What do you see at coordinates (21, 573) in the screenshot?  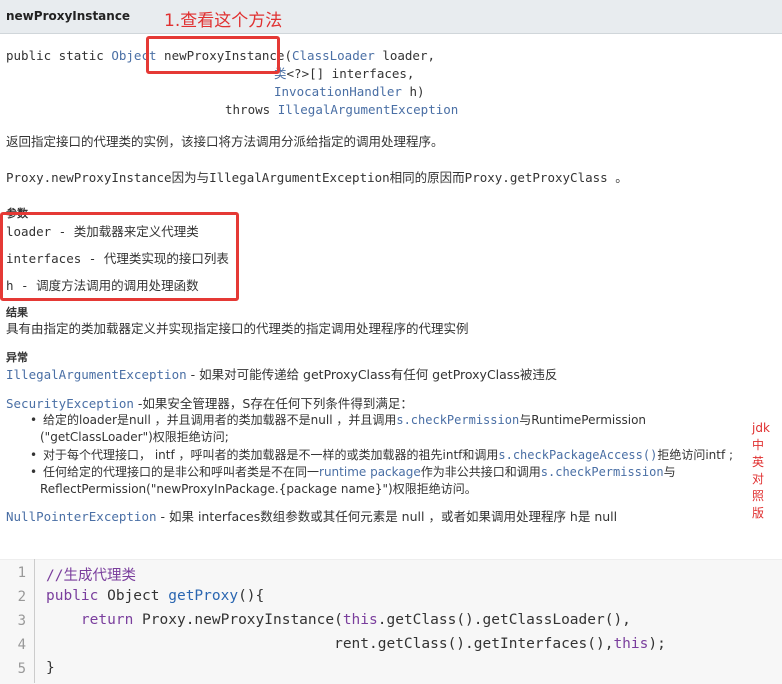 I see `line-number: 1` at bounding box center [21, 573].